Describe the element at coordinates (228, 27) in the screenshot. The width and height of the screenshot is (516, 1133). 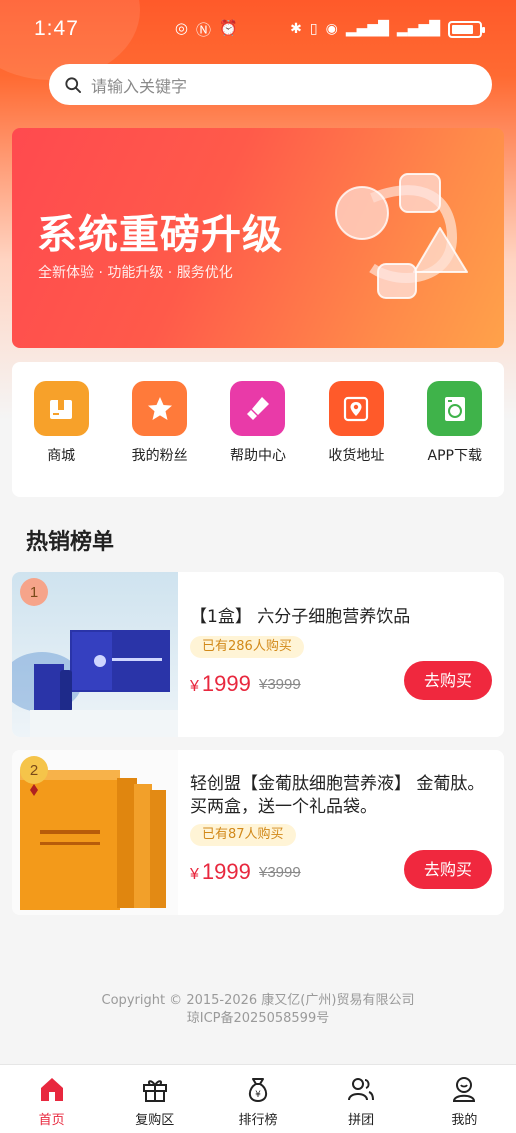
I see `alarm-icon: ⏰` at that location.